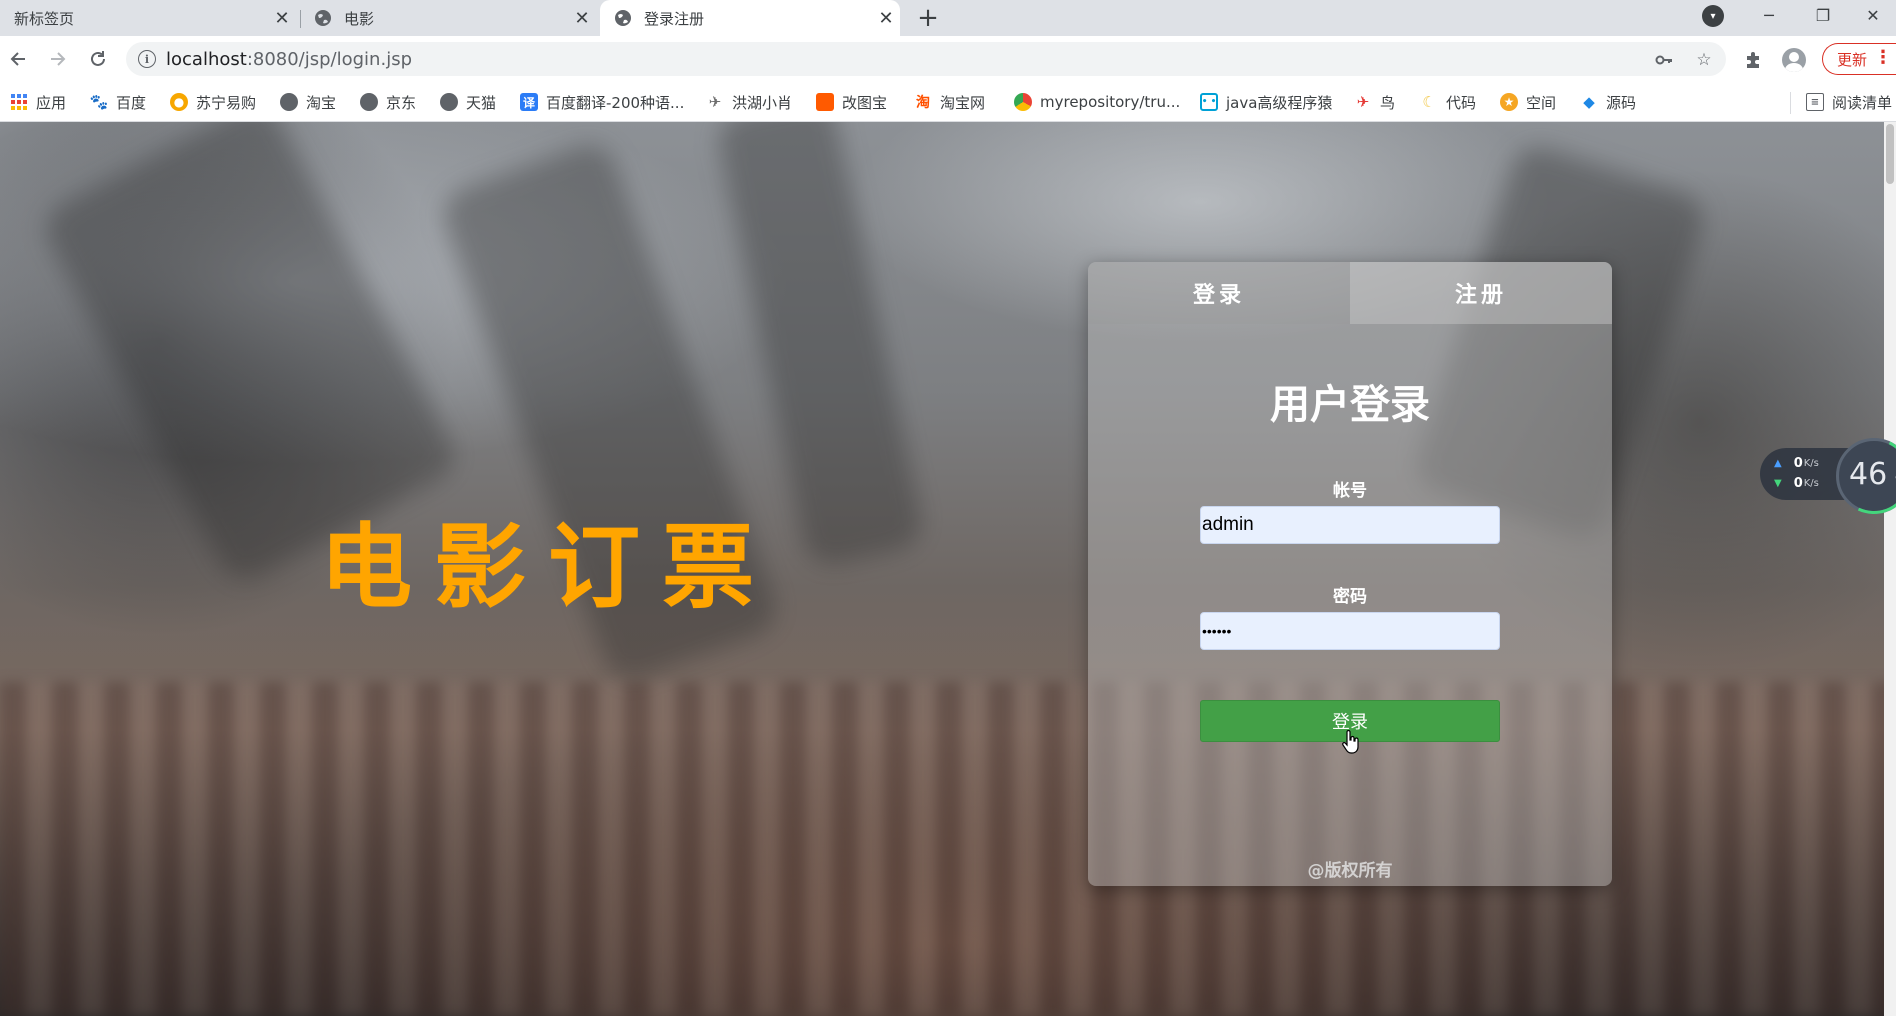 The image size is (1896, 1016). I want to click on bookmark-label: 淘宝网, so click(963, 102).